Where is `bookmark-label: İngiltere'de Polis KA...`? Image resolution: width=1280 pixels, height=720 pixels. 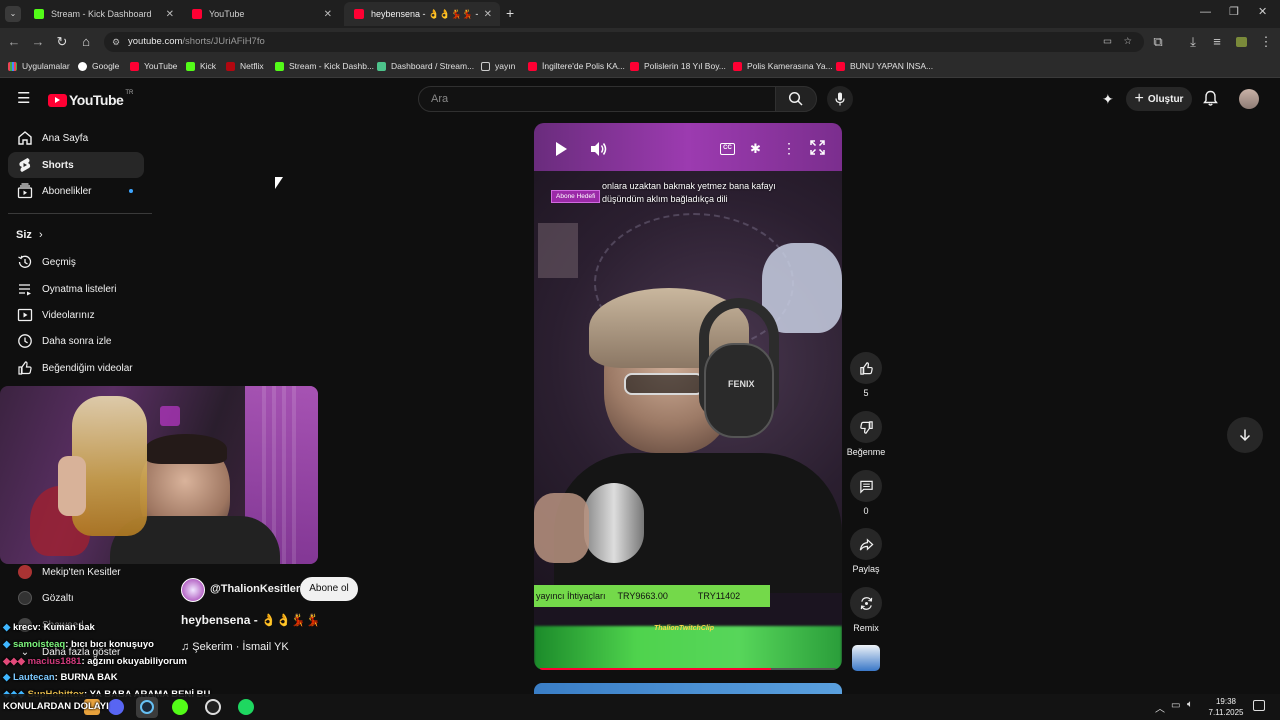
bookmark-label: İngiltere'de Polis KA... is located at coordinates (583, 66).